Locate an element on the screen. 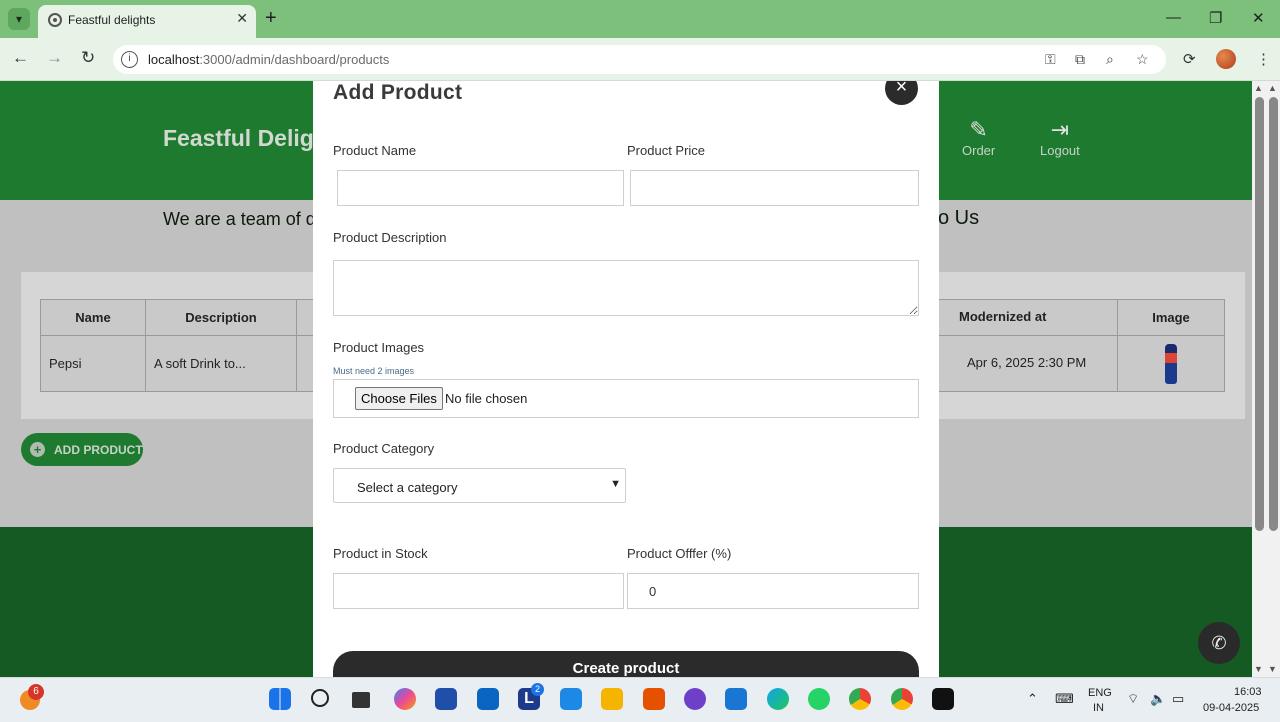 The image size is (1280, 722). minimize-icon: — is located at coordinates (1173, 17).